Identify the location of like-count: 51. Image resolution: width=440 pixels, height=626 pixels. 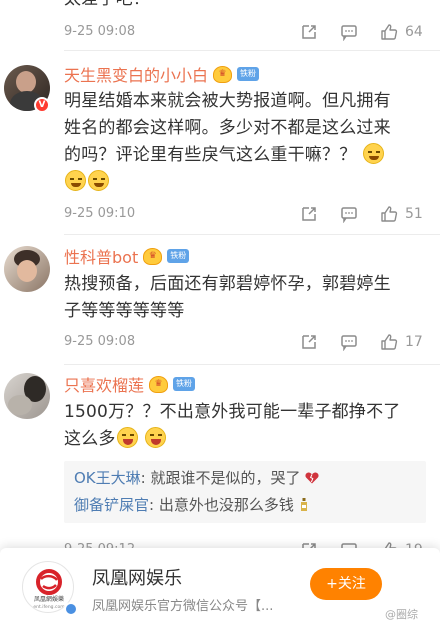
(414, 214).